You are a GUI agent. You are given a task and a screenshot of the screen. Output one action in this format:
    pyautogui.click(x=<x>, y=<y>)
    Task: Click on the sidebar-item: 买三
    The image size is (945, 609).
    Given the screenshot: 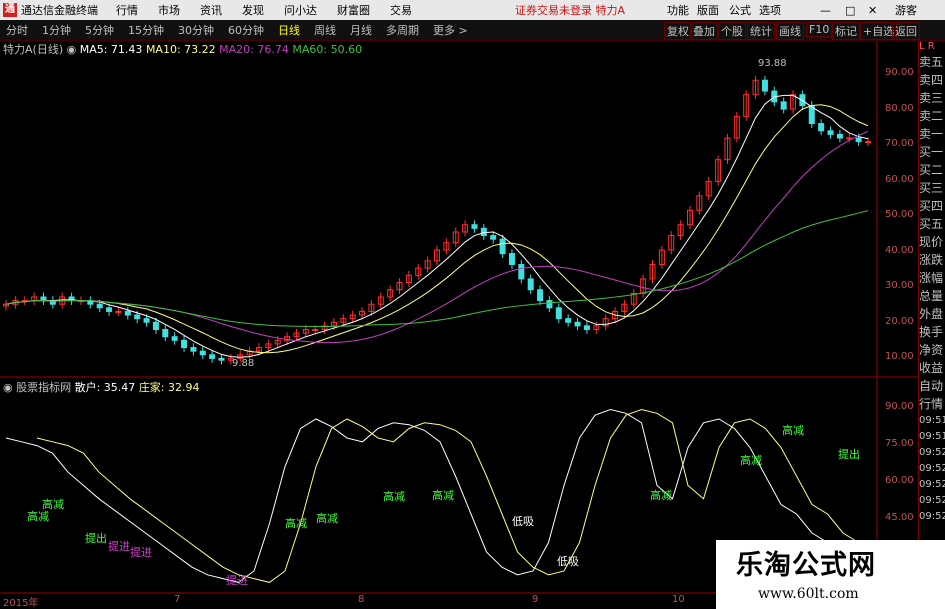 What is the action you would take?
    pyautogui.click(x=932, y=188)
    